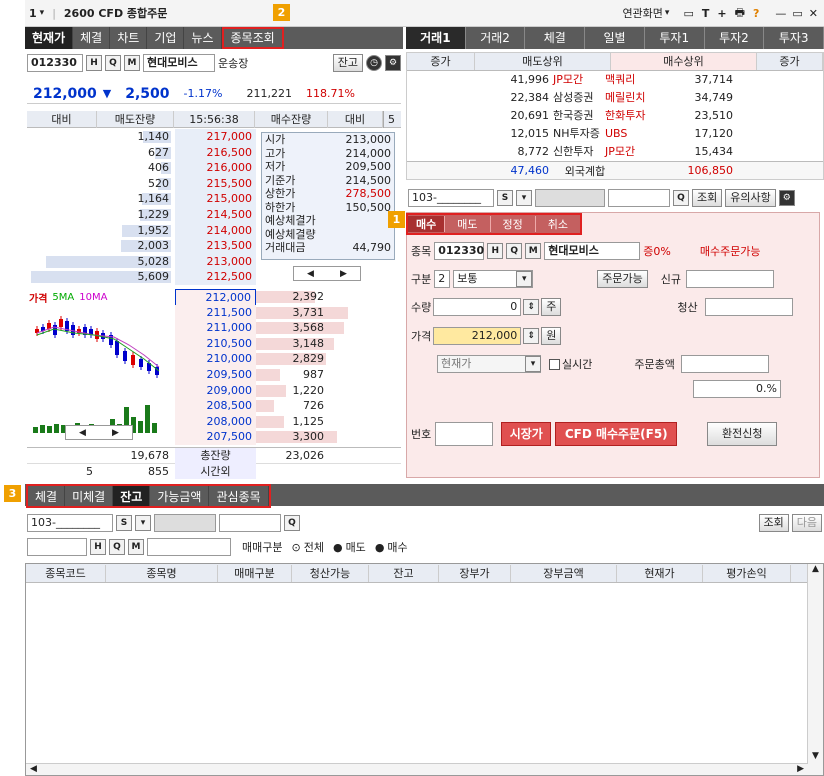 This screenshot has width=824, height=776. What do you see at coordinates (815, 669) in the screenshot?
I see `vertical-scrollbar: ▲ ▼` at bounding box center [815, 669].